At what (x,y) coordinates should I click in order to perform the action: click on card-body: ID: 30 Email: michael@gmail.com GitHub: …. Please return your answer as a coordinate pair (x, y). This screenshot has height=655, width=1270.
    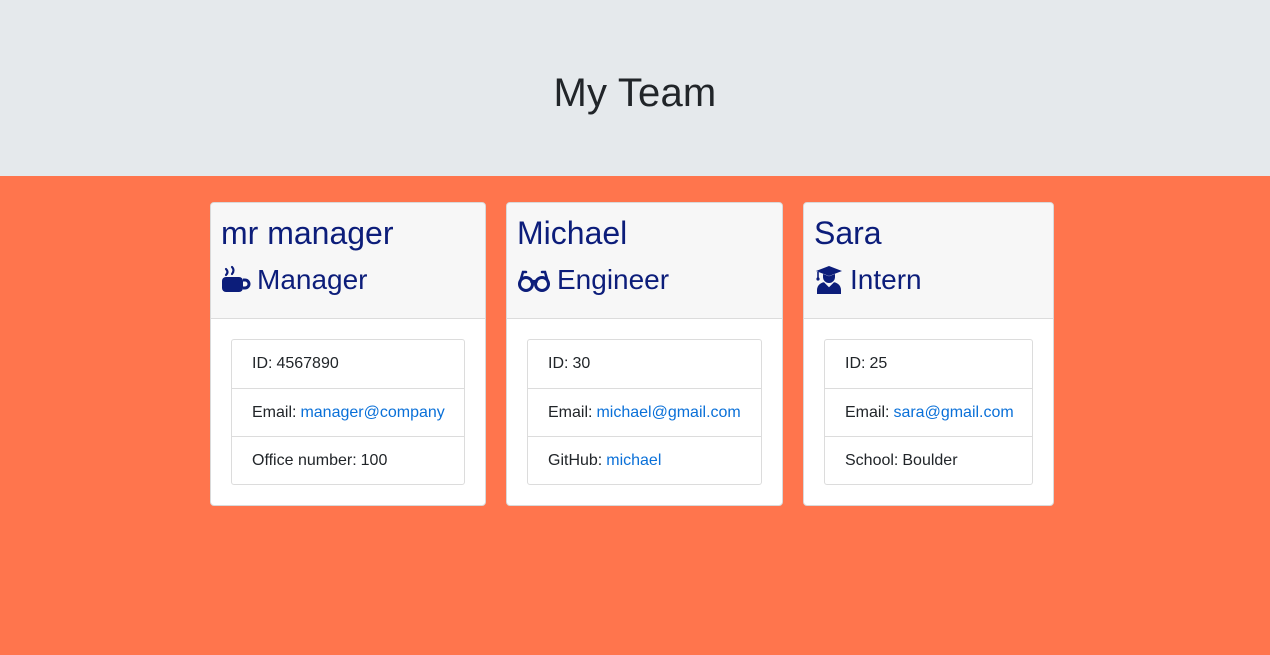
    Looking at the image, I should click on (644, 412).